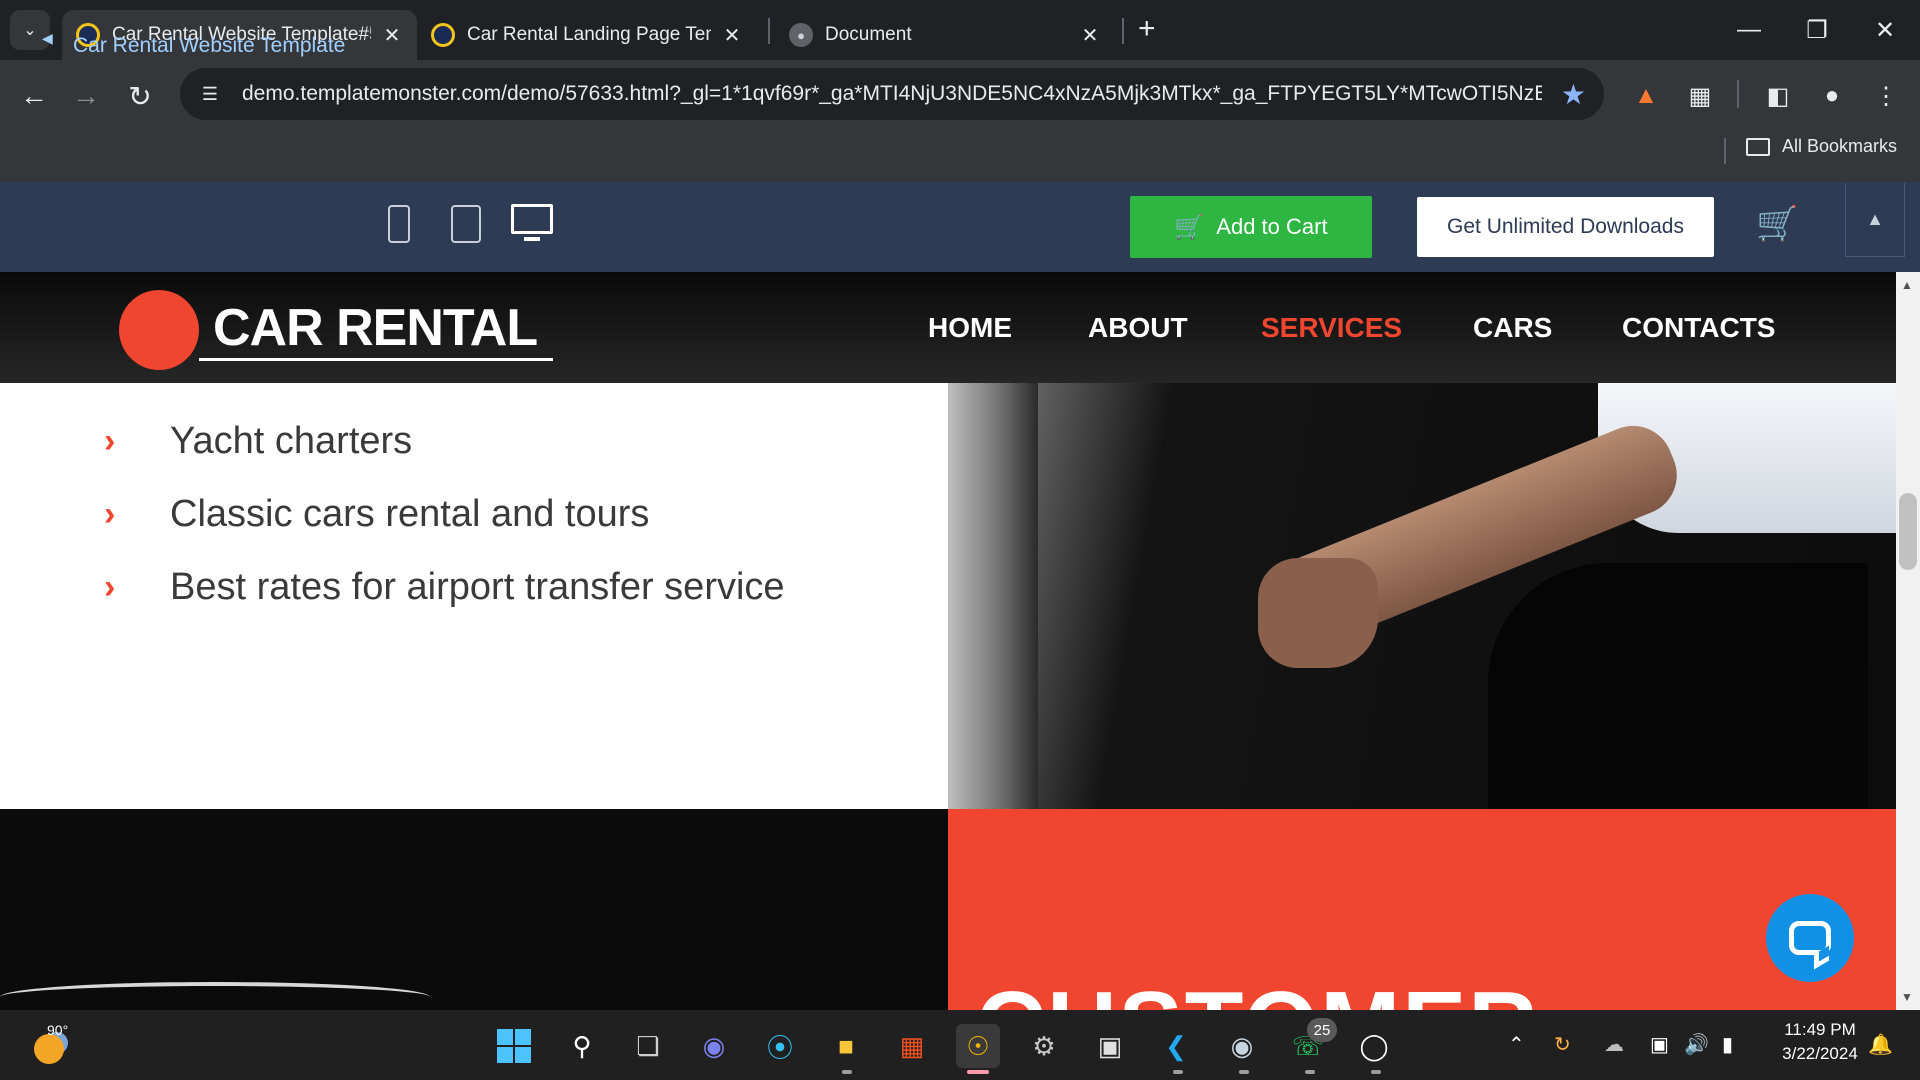  Describe the element at coordinates (49, 1049) in the screenshot. I see `weather-icon` at that location.